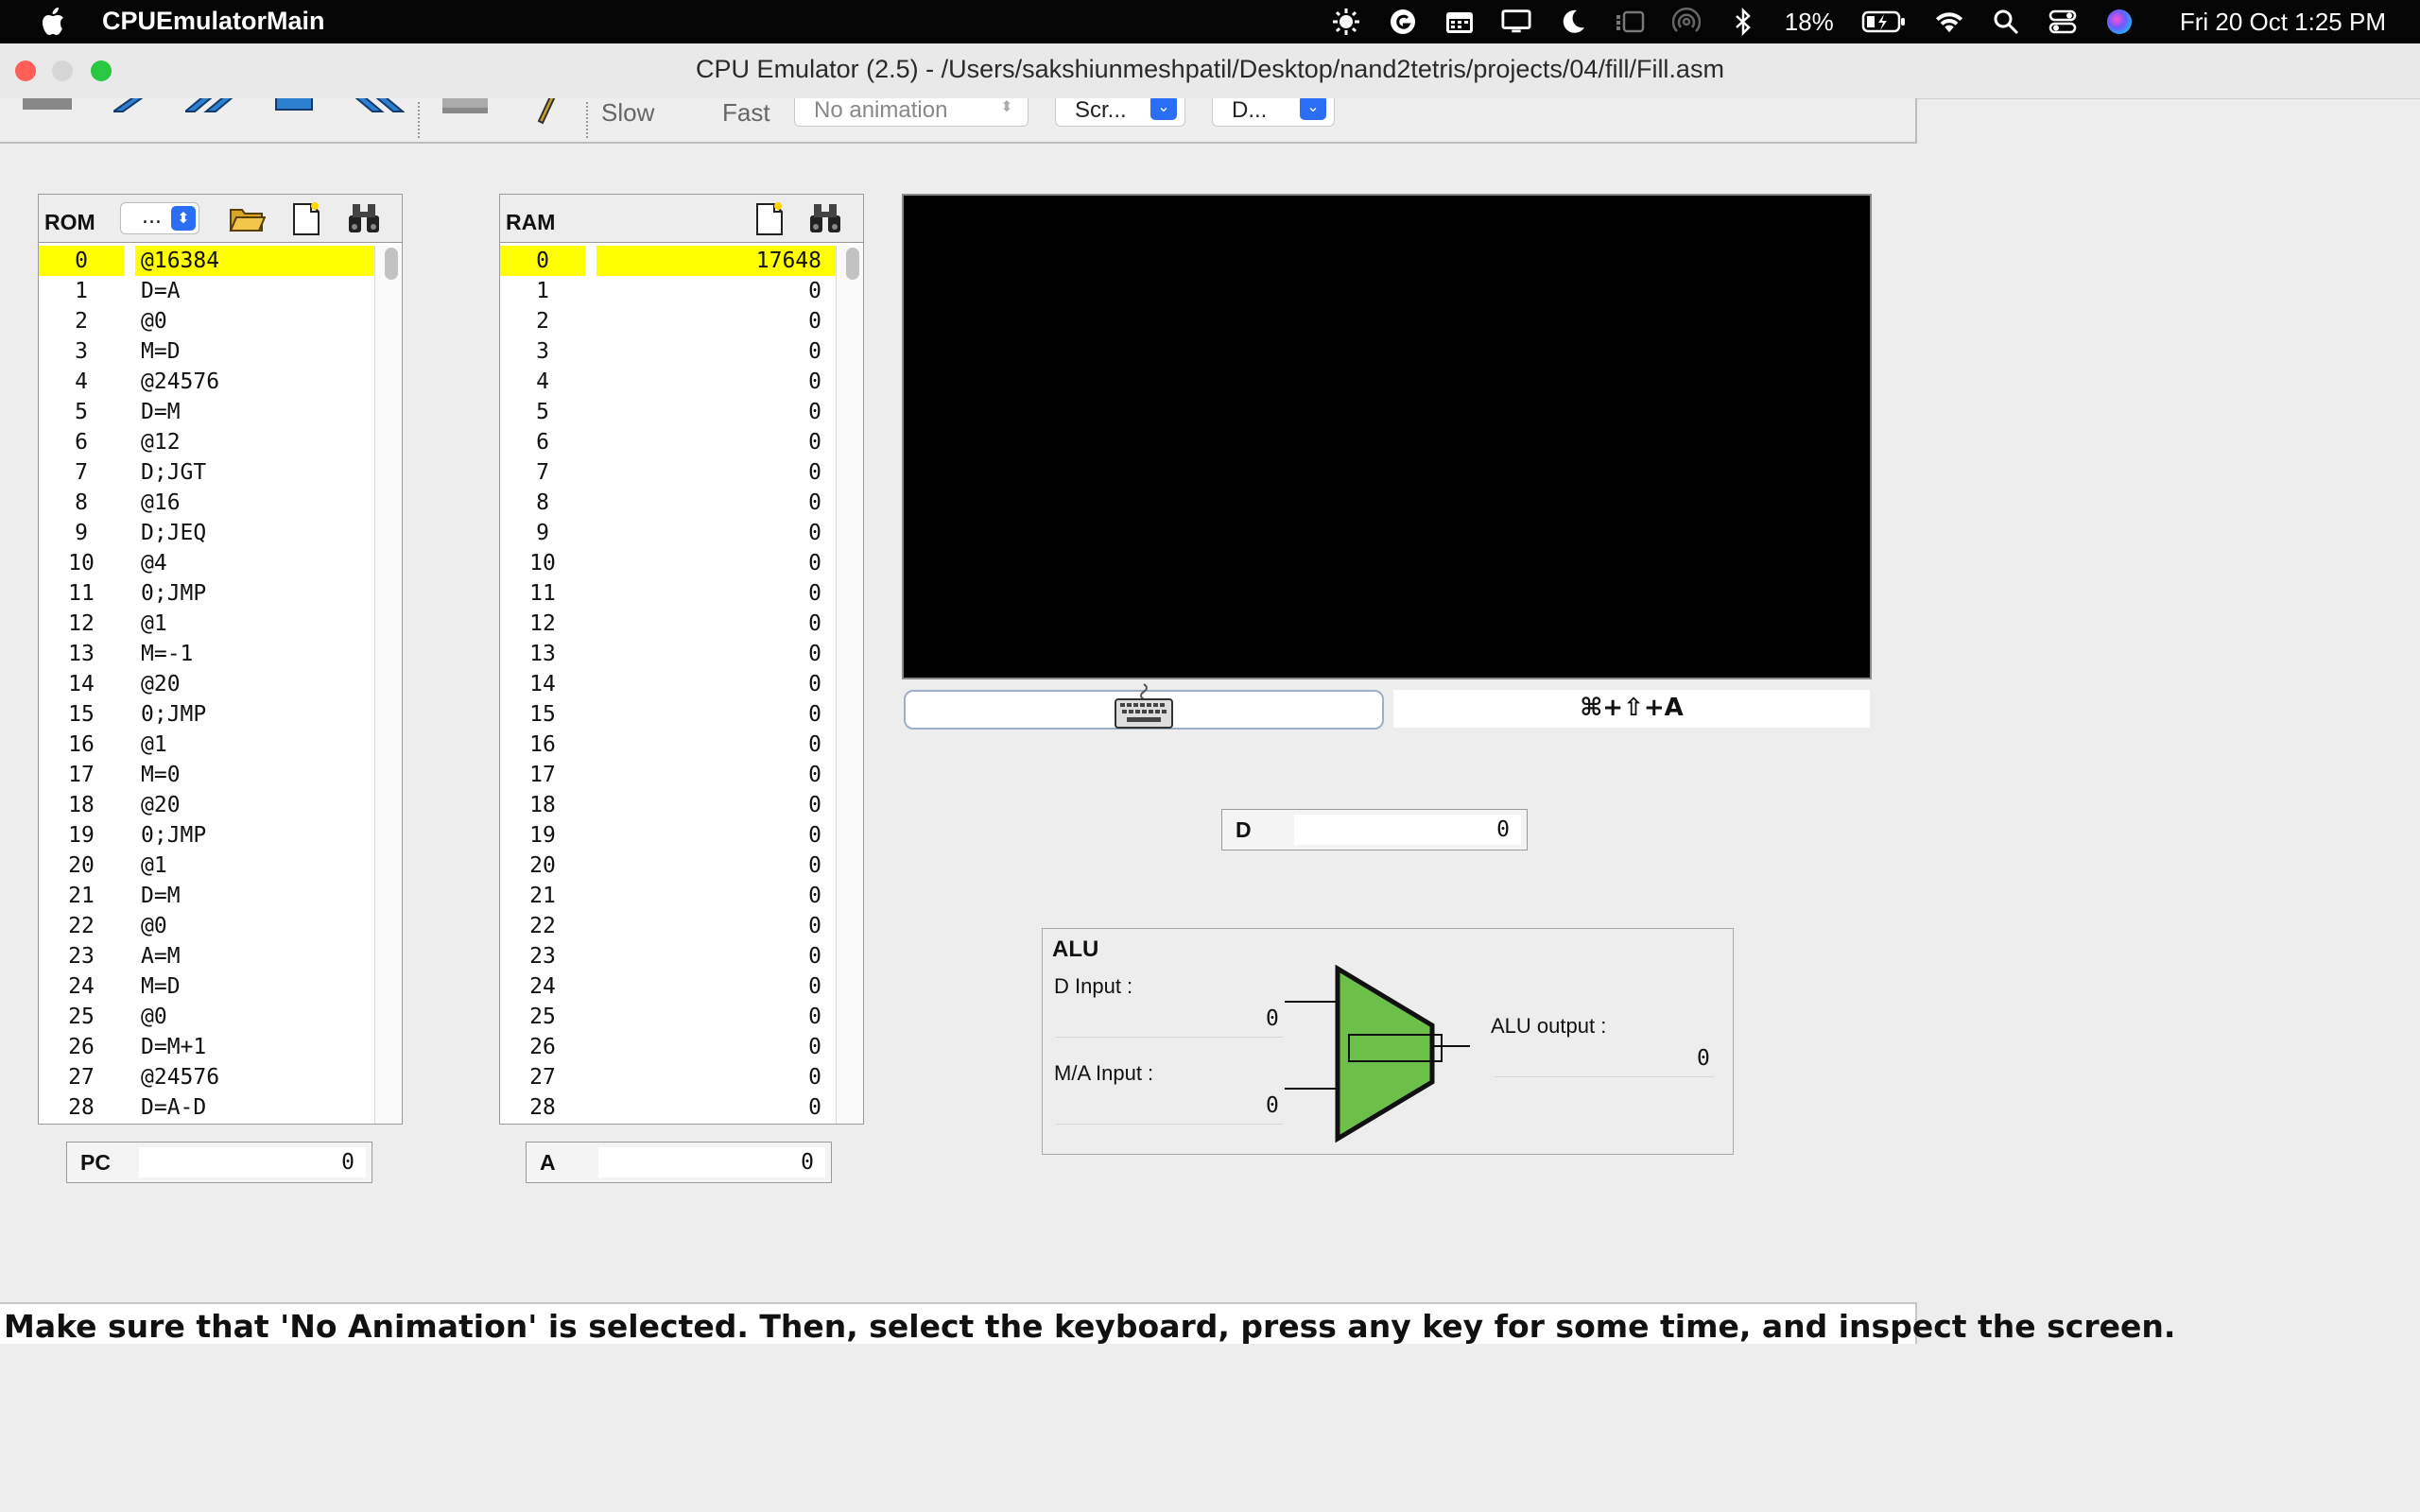 The image size is (2420, 1512). What do you see at coordinates (207, 472) in the screenshot?
I see `rom-row: 7 D;JGT` at bounding box center [207, 472].